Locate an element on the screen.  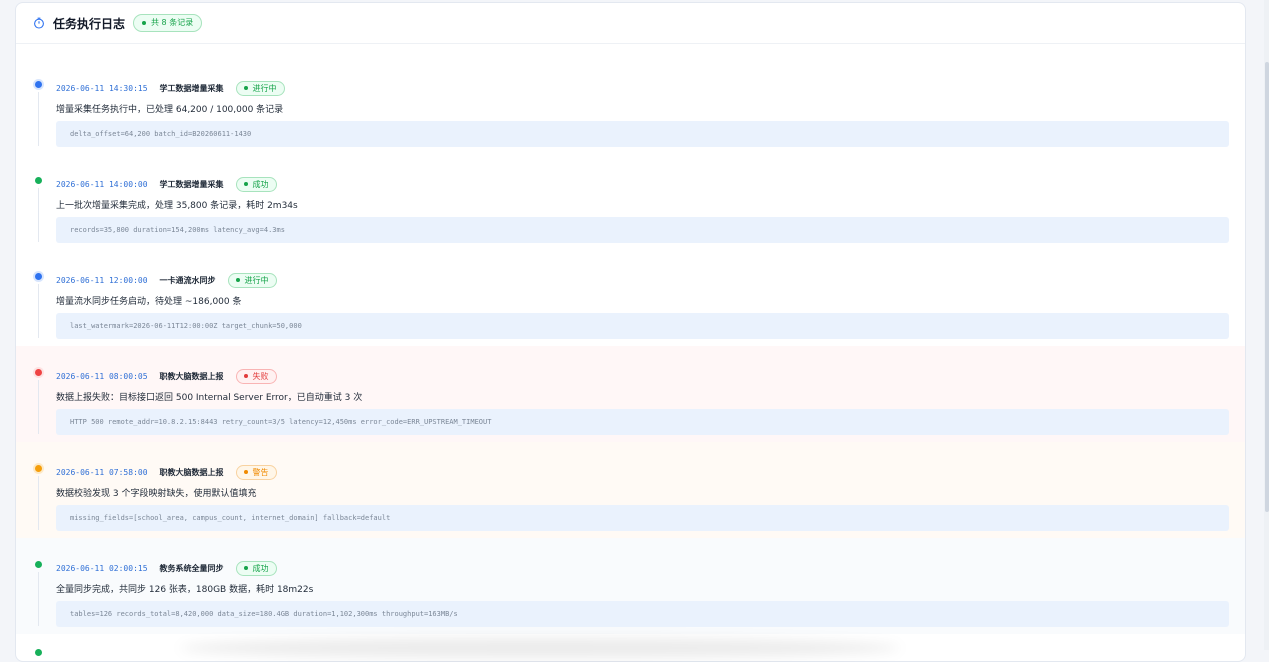
entry-timestamp: 2026-06-11 14:30:15 is located at coordinates (102, 88).